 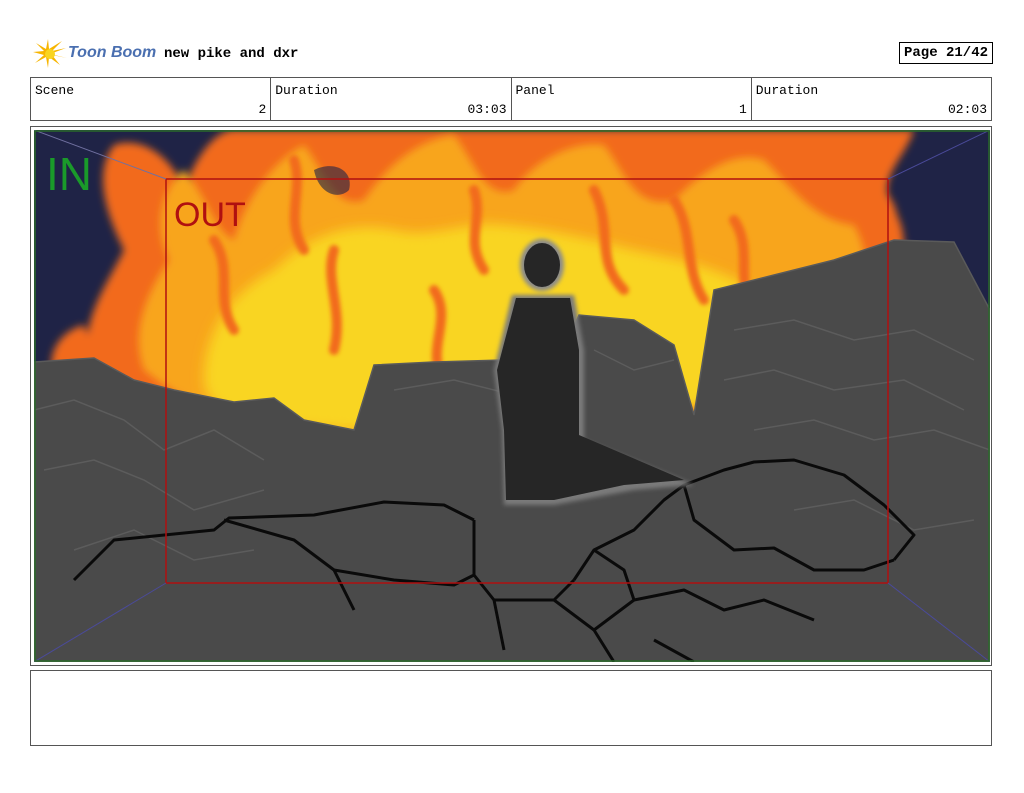 What do you see at coordinates (50, 53) in the screenshot?
I see `burst-icon` at bounding box center [50, 53].